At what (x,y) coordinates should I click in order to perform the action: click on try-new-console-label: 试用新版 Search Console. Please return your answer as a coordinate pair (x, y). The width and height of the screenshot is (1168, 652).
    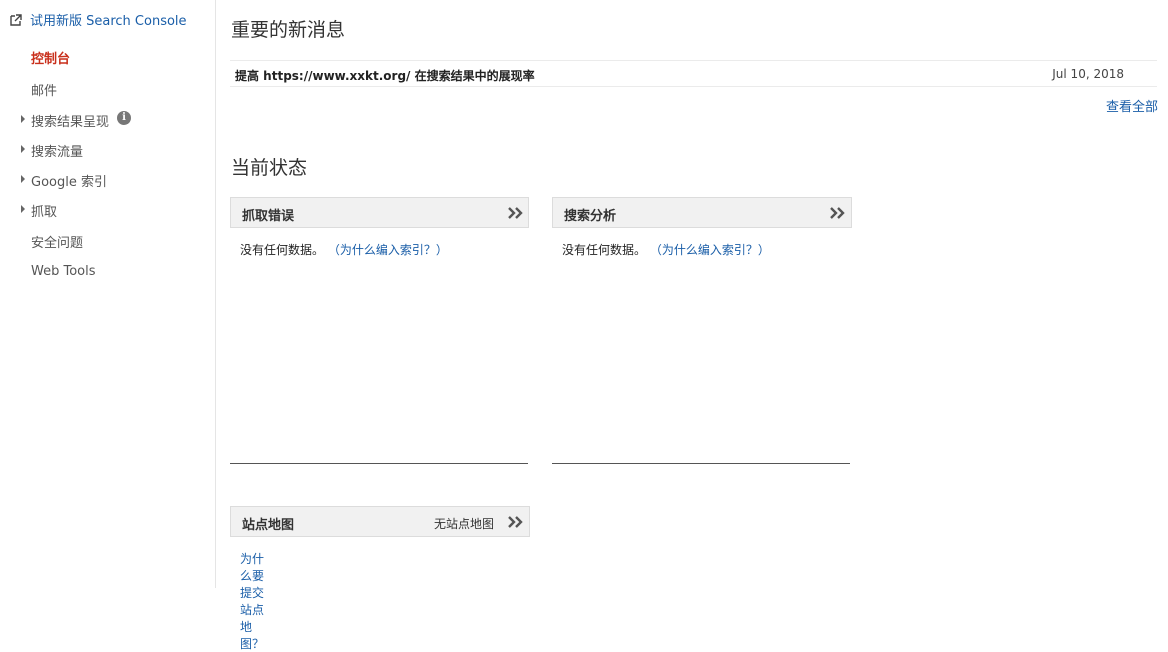
    Looking at the image, I should click on (108, 21).